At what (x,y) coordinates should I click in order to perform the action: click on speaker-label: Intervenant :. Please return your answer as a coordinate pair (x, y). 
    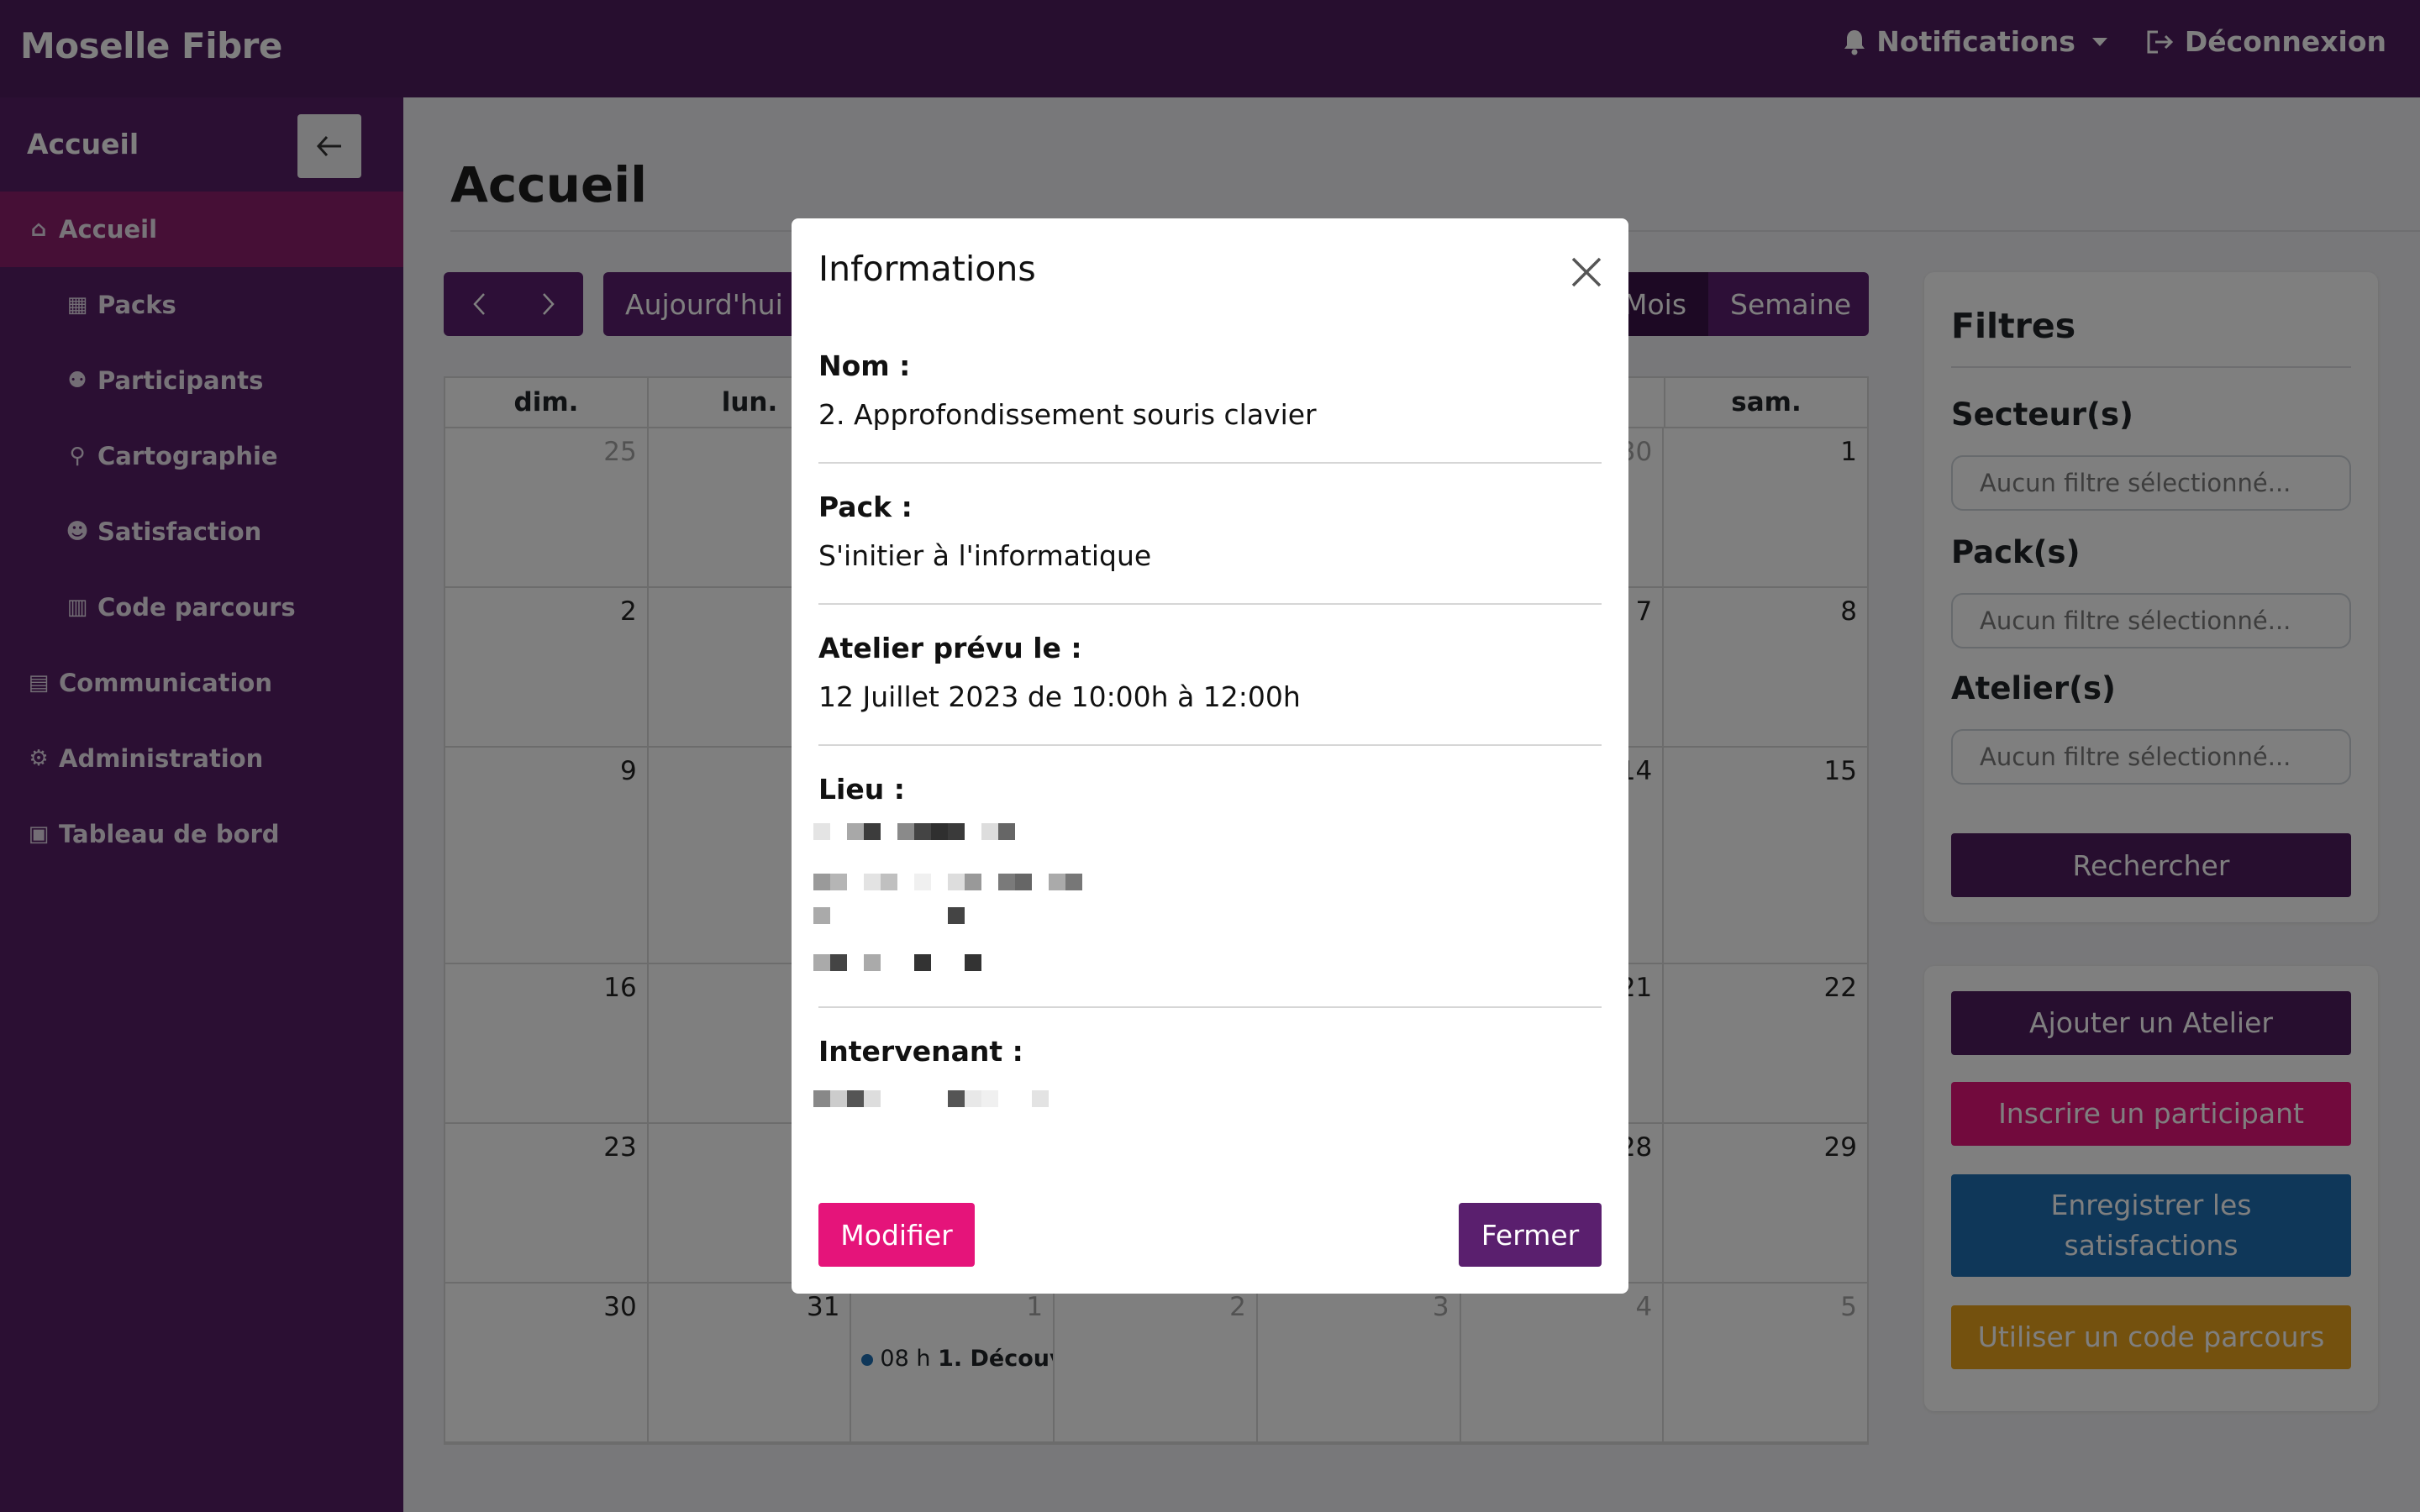
    Looking at the image, I should click on (921, 1051).